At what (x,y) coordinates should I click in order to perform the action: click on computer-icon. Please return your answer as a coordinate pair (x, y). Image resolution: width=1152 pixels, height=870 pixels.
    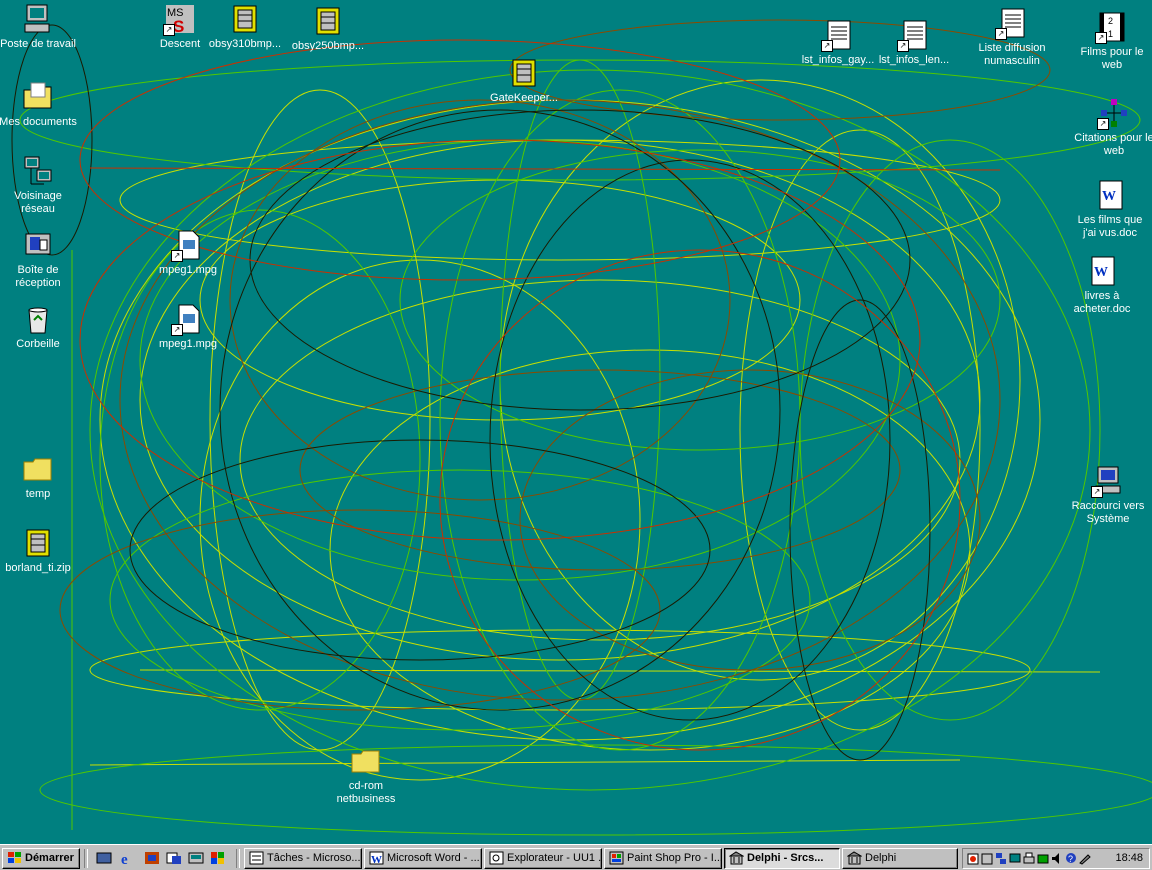
    Looking at the image, I should click on (38, 19).